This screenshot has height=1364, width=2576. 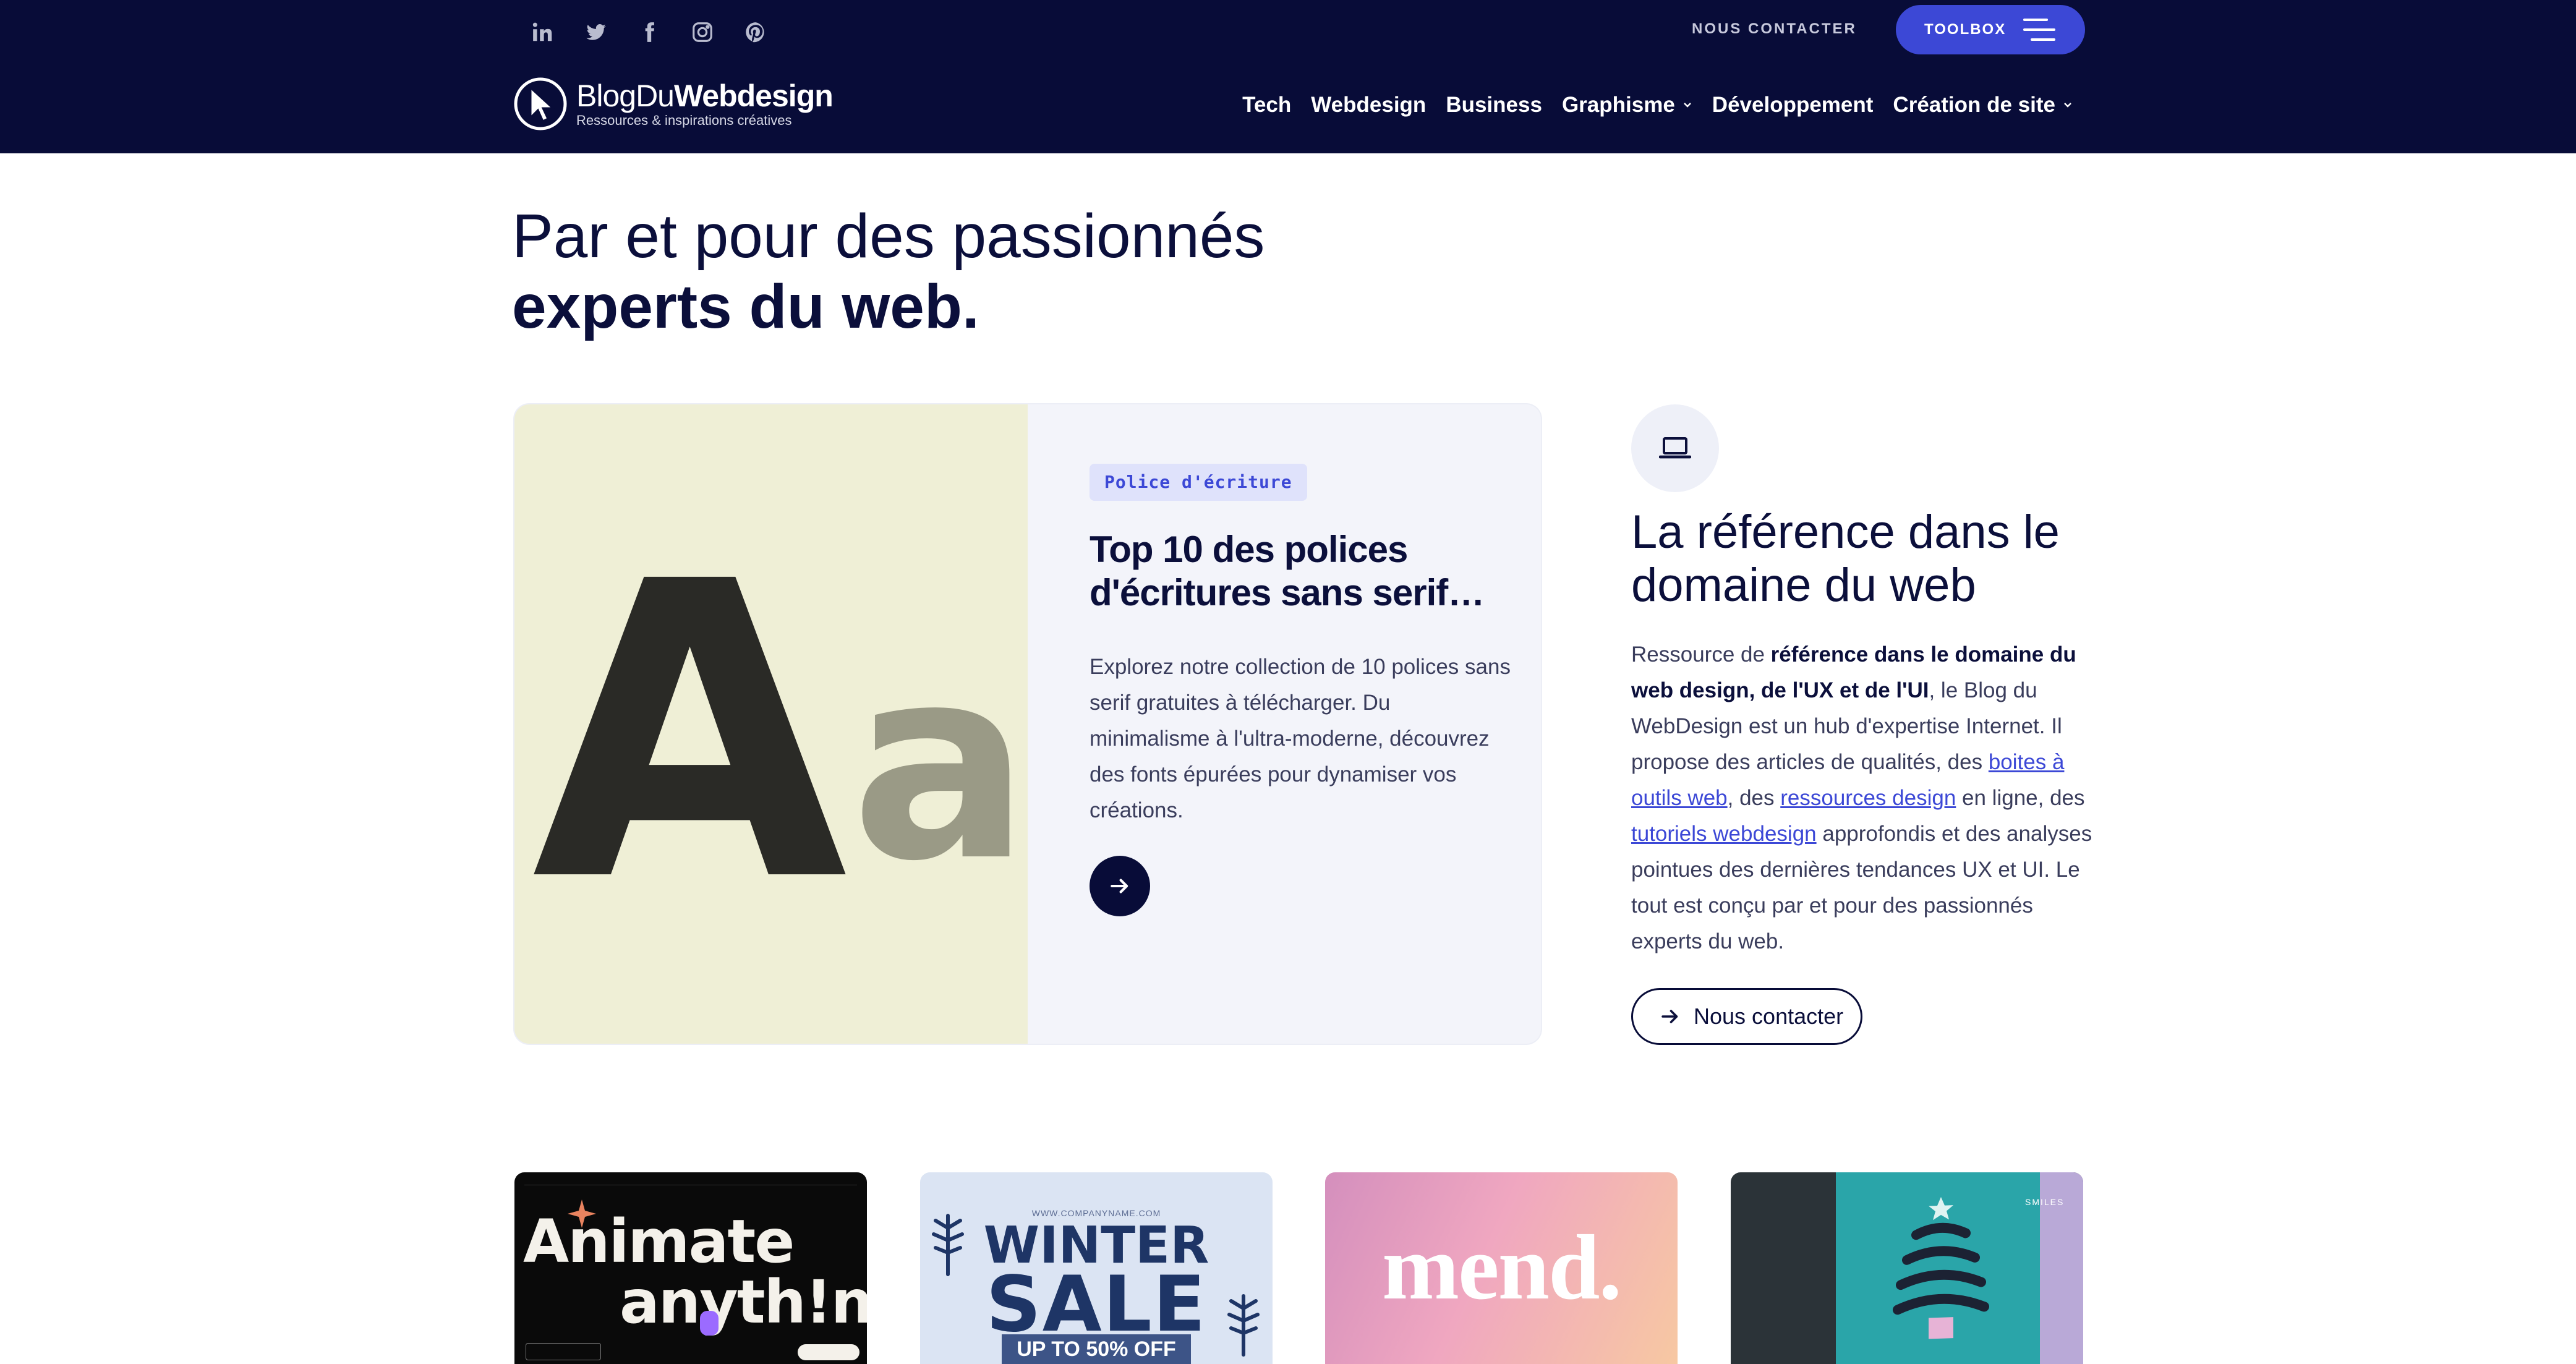 What do you see at coordinates (1965, 29) in the screenshot?
I see `toolbox-label: TOOLBOX` at bounding box center [1965, 29].